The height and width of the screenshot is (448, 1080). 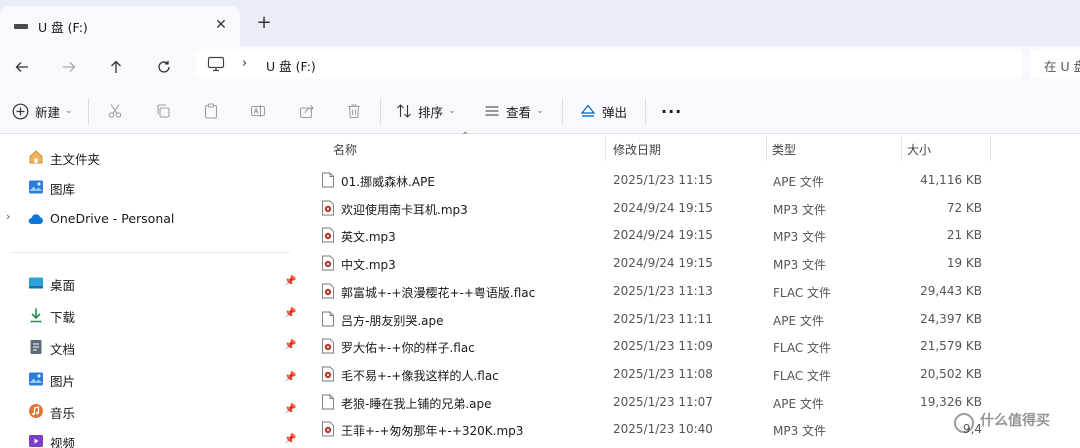 What do you see at coordinates (603, 111) in the screenshot?
I see `eject-button: 弹出` at bounding box center [603, 111].